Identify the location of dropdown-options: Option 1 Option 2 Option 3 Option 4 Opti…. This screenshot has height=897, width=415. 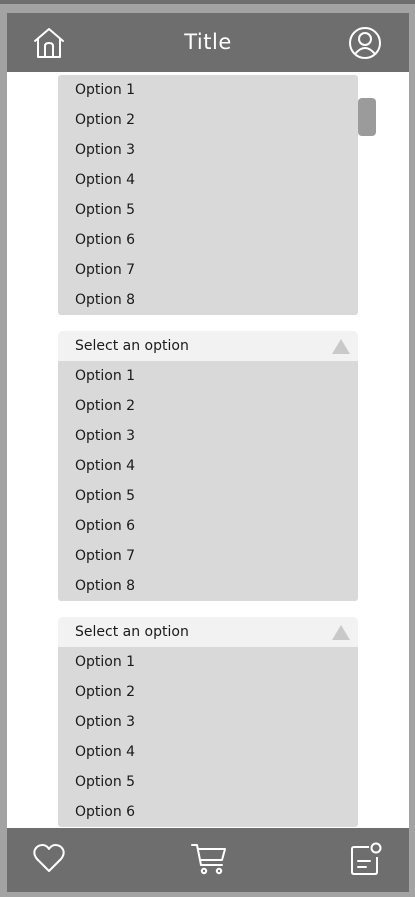
(208, 737).